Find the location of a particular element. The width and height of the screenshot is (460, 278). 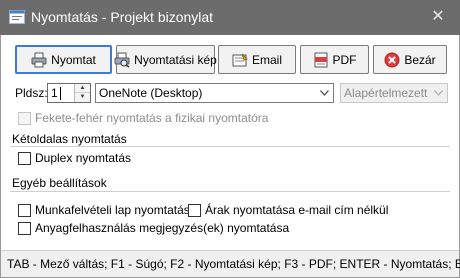

paper-tray-select: Alapértelmezett is located at coordinates (394, 93).